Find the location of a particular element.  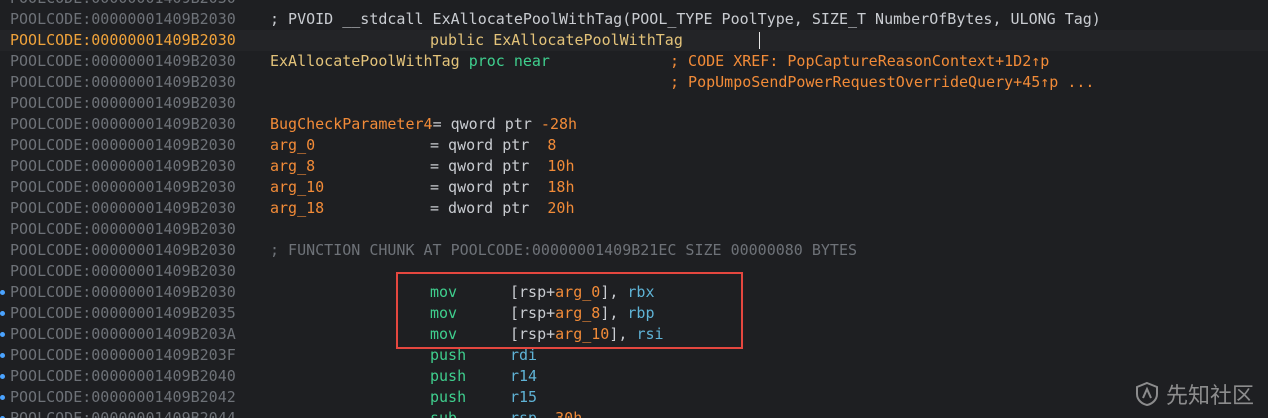

variable-name: arg_8 is located at coordinates (292, 166).